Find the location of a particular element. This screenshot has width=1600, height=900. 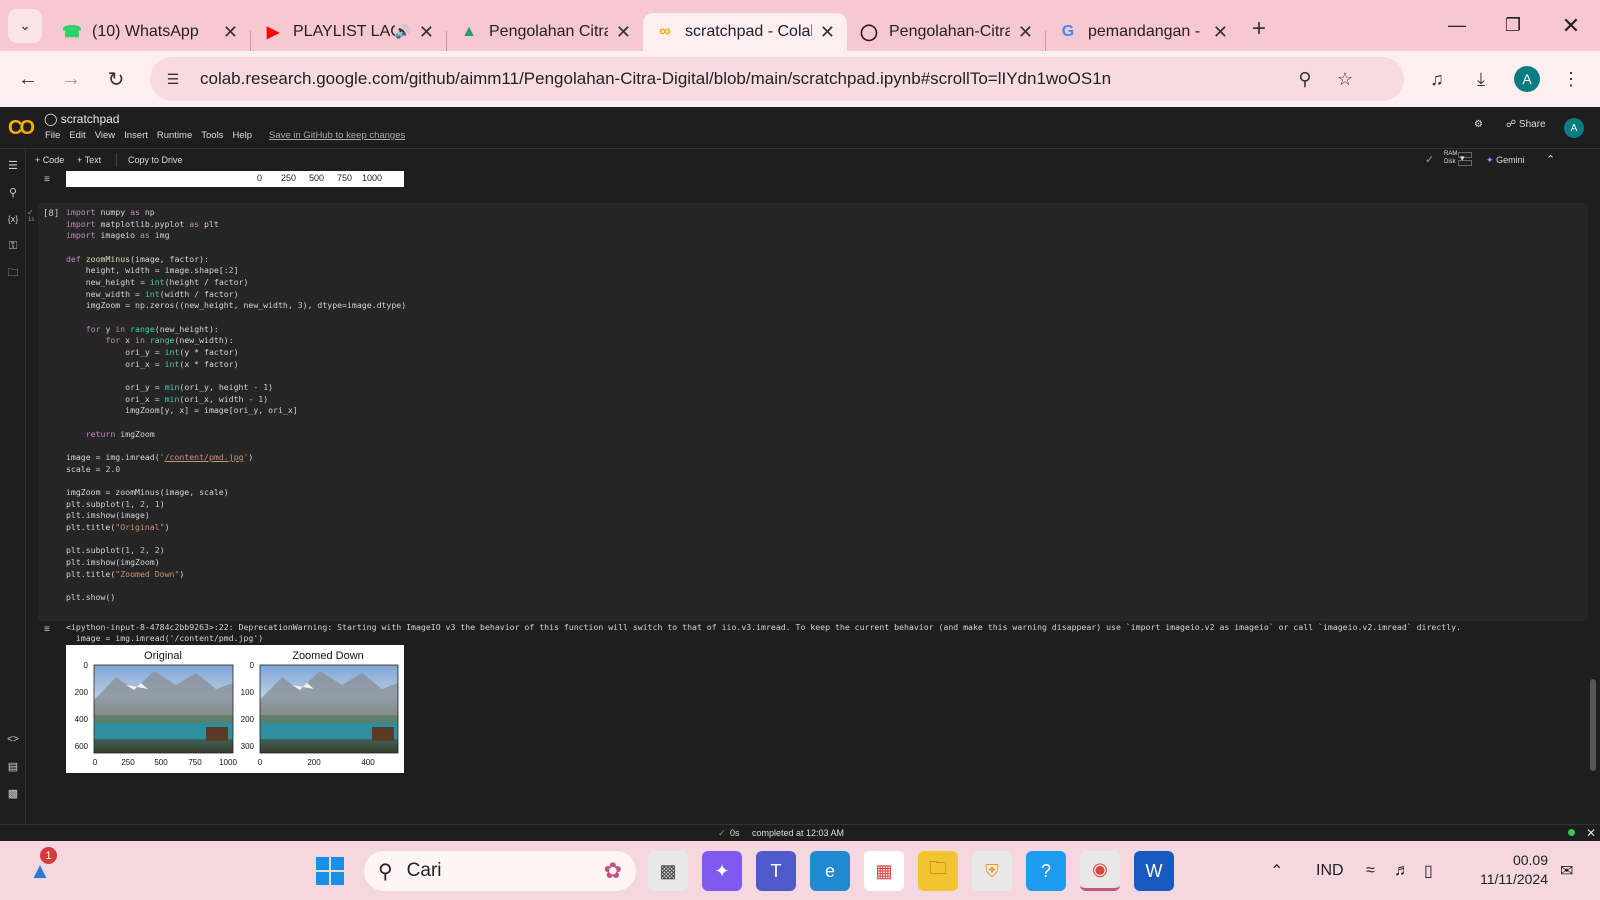

bookmark-star-icon: ☆ is located at coordinates (1345, 79).